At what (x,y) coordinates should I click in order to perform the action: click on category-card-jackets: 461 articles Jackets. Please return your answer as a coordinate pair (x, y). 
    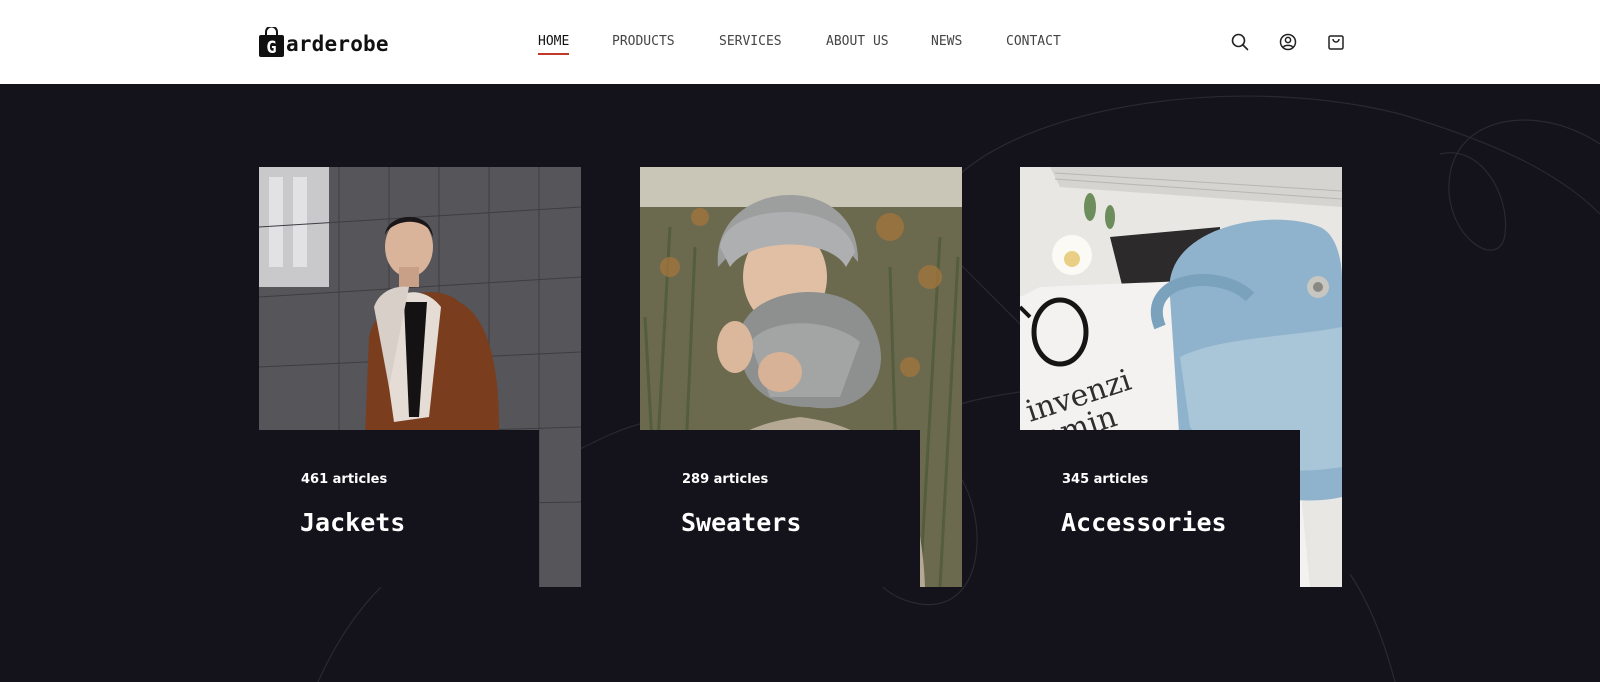
    Looking at the image, I should click on (420, 377).